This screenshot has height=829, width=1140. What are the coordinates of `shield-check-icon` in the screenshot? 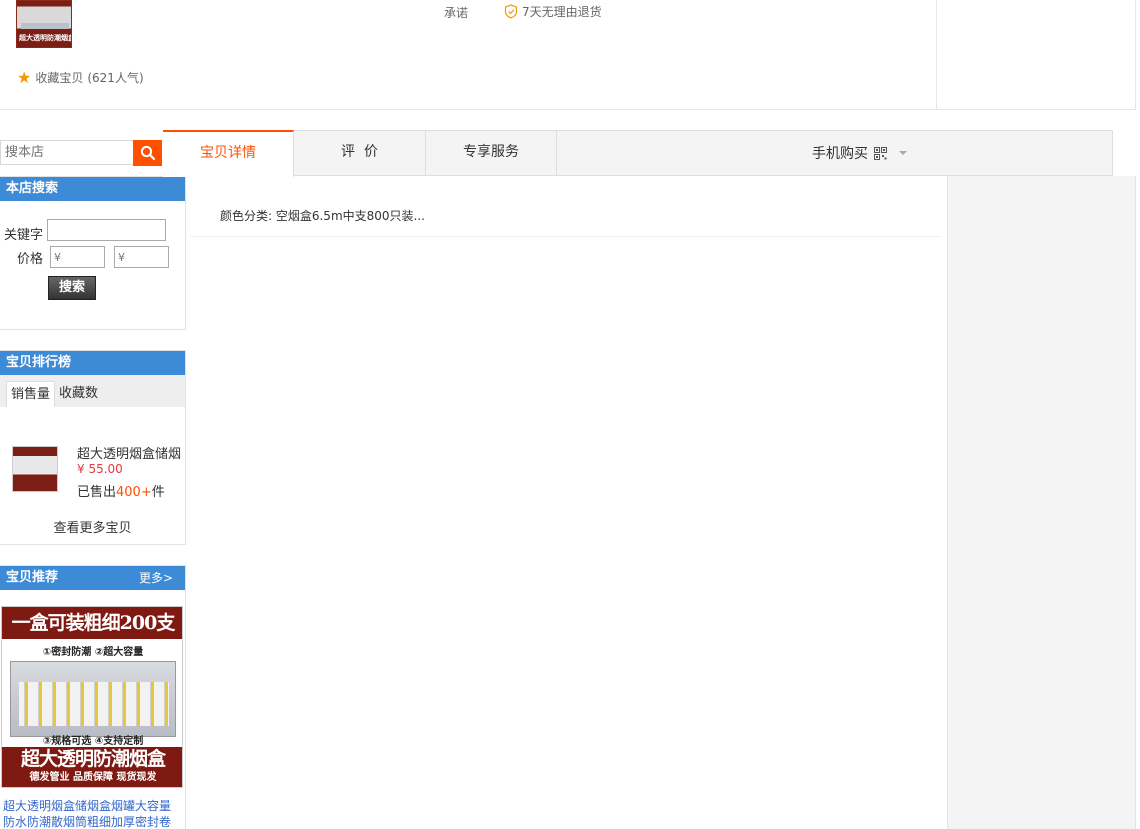 It's located at (511, 11).